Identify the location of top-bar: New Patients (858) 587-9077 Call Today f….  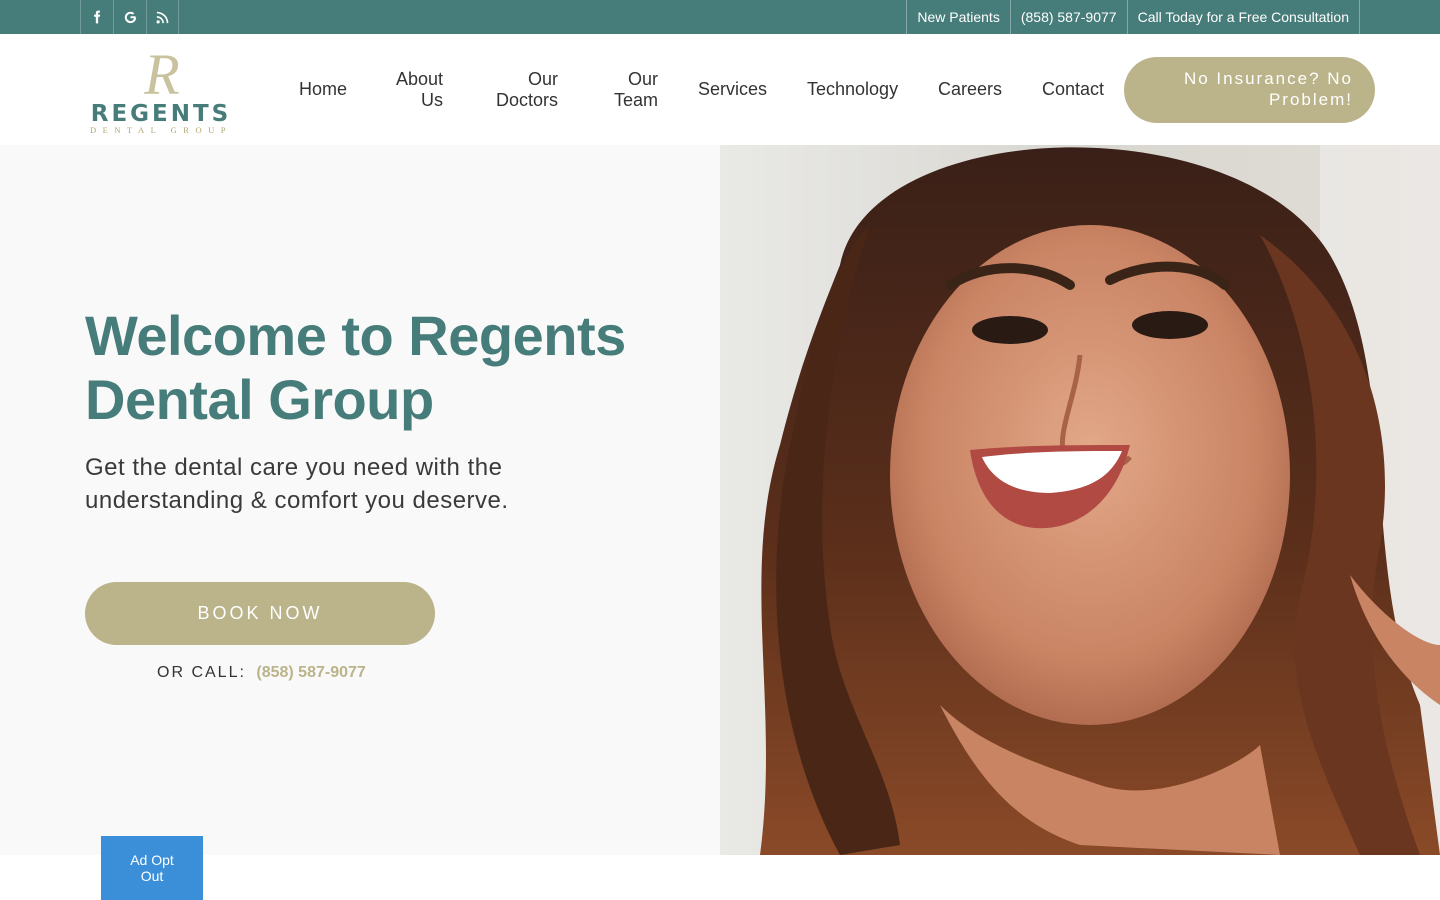
(720, 17).